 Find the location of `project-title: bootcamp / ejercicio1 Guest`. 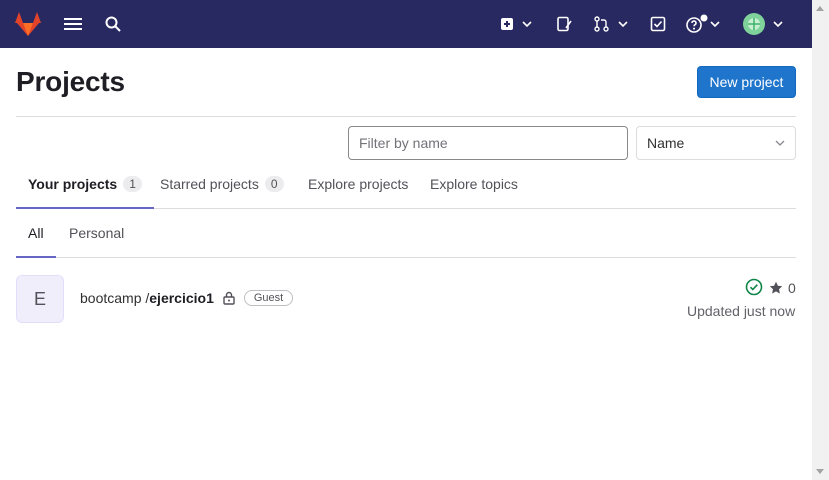

project-title: bootcamp / ejercicio1 Guest is located at coordinates (187, 298).